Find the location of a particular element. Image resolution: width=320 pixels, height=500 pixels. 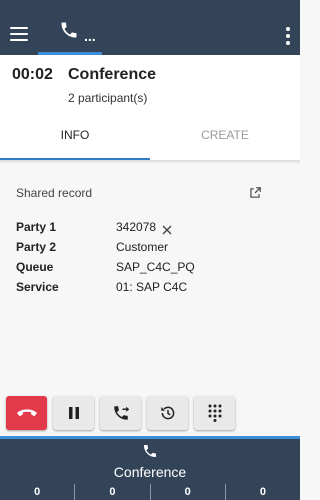

participant-count: 2 participant(s) is located at coordinates (108, 98).